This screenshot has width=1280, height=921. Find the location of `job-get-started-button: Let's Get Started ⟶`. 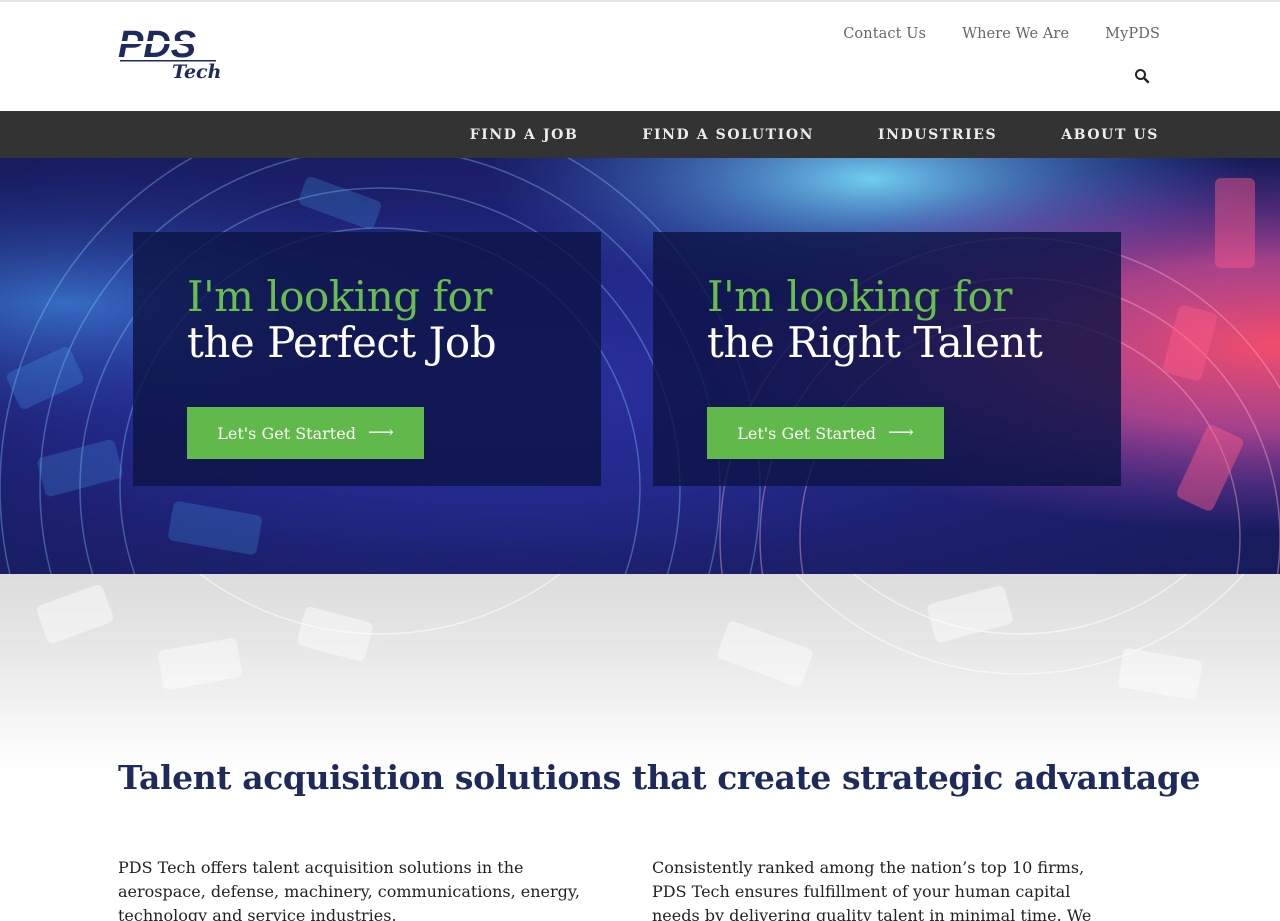

job-get-started-button: Let's Get Started ⟶ is located at coordinates (305, 433).